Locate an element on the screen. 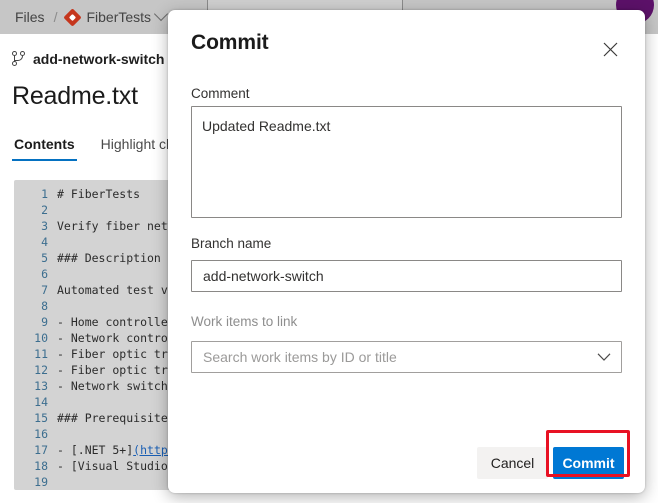 Image resolution: width=658 pixels, height=503 pixels. code-line-number: 10 is located at coordinates (41, 338).